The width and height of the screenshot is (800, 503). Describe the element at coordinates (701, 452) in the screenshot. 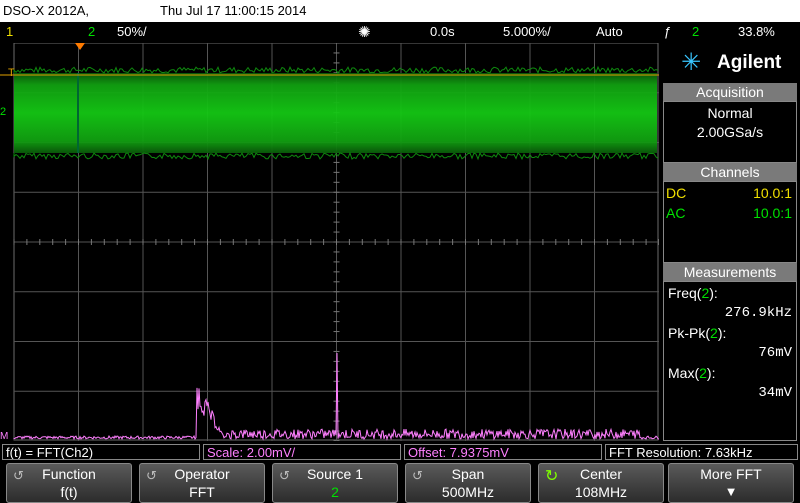

I see `fft-resolution: FFT Resolution: 7.63kHz` at that location.